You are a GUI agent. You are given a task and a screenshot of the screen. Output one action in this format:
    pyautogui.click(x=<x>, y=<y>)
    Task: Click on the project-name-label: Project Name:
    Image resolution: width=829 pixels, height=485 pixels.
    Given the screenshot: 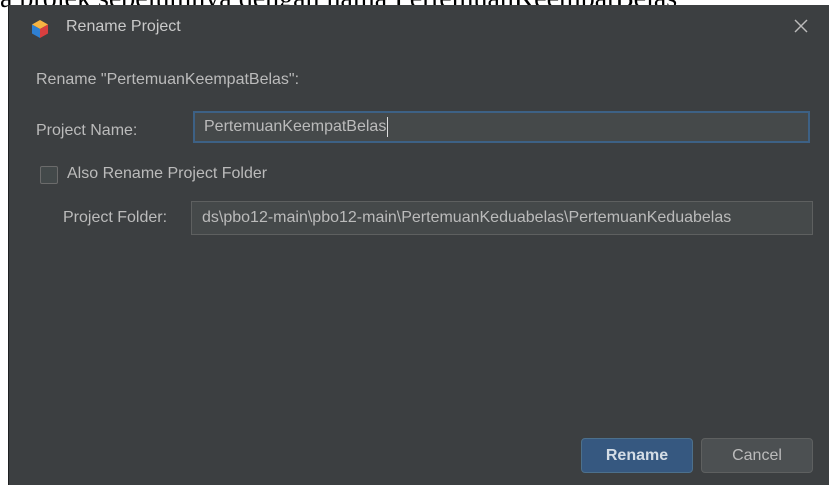 What is the action you would take?
    pyautogui.click(x=87, y=130)
    